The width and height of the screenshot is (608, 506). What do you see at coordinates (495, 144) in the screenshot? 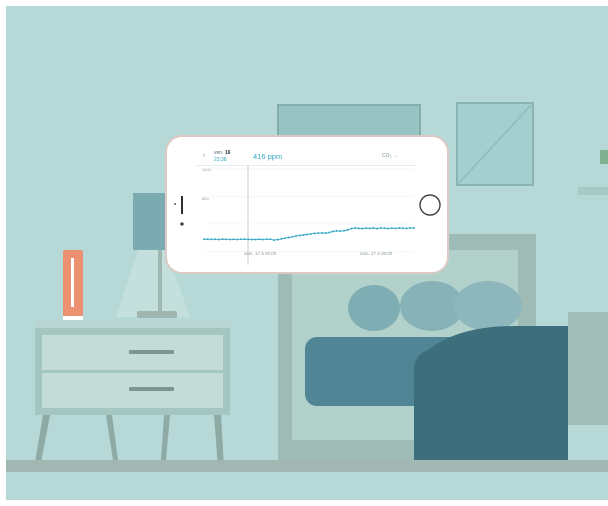
I see `wall-picture` at bounding box center [495, 144].